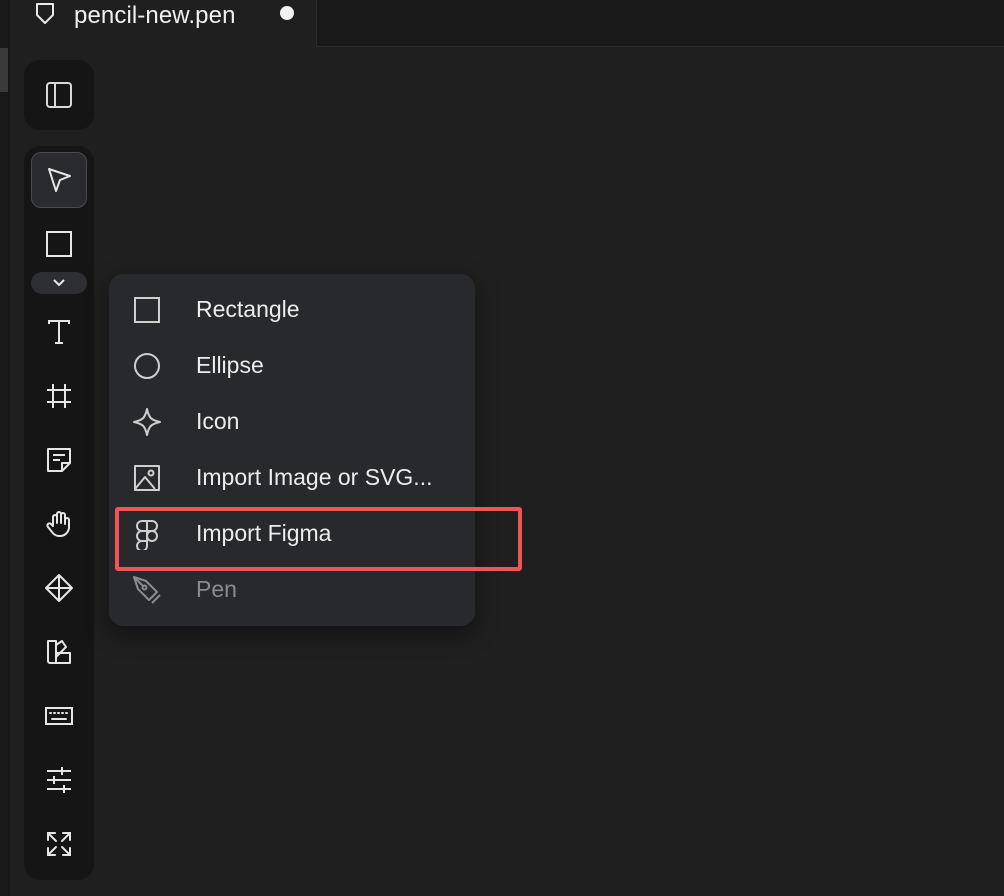  Describe the element at coordinates (155, 15) in the screenshot. I see `tab-title: pencil-new.pen` at that location.